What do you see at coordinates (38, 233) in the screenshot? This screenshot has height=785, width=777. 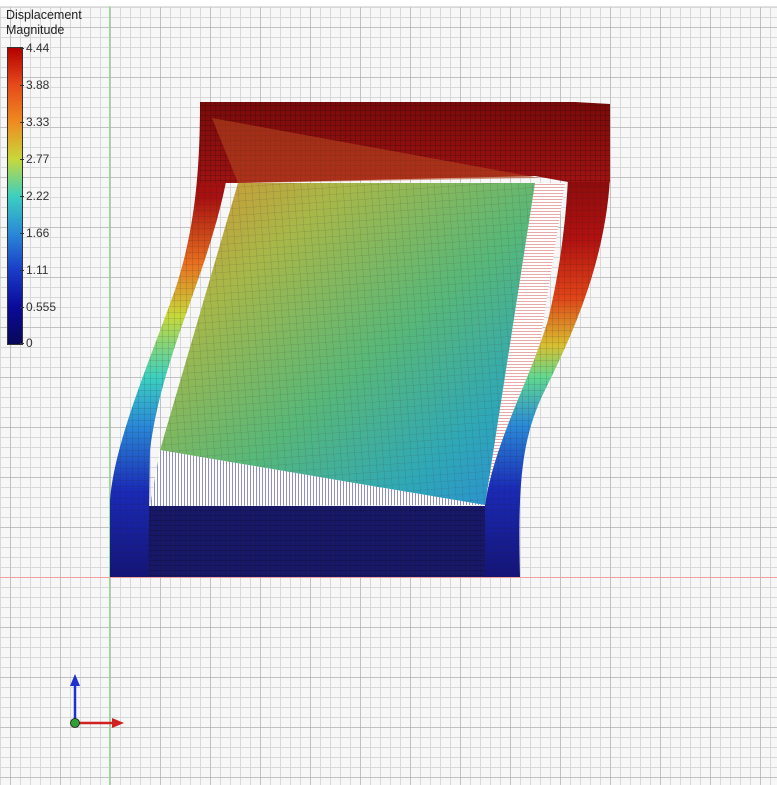 I see `legend-tick-label: 1.66` at bounding box center [38, 233].